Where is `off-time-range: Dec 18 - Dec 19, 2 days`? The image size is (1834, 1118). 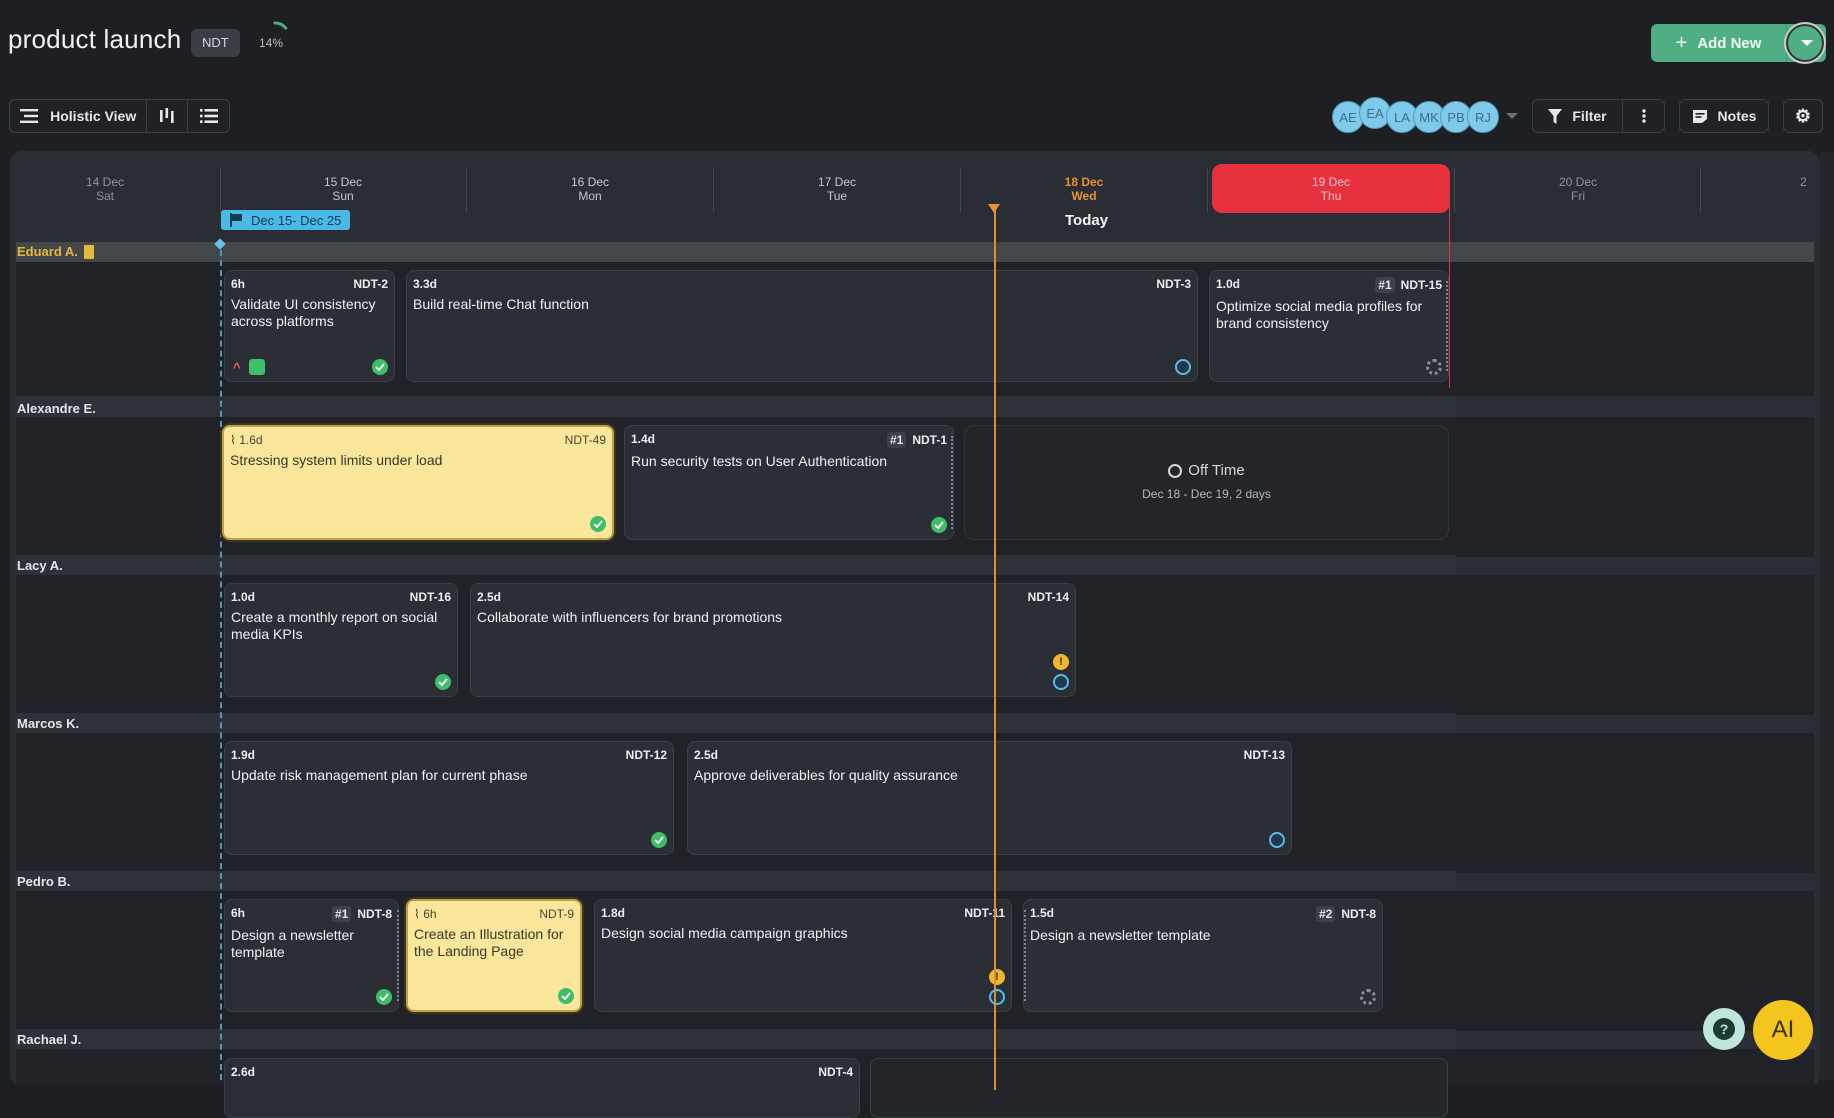 off-time-range: Dec 18 - Dec 19, 2 days is located at coordinates (1206, 494).